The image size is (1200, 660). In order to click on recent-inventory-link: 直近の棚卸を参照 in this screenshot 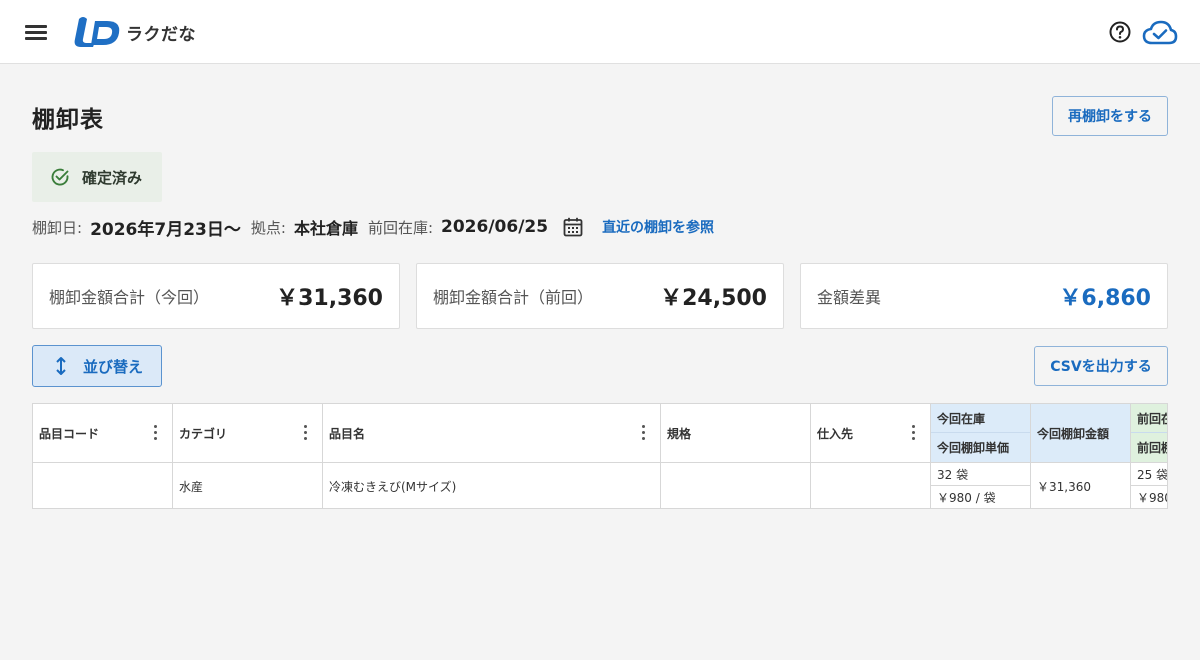, I will do `click(658, 227)`.